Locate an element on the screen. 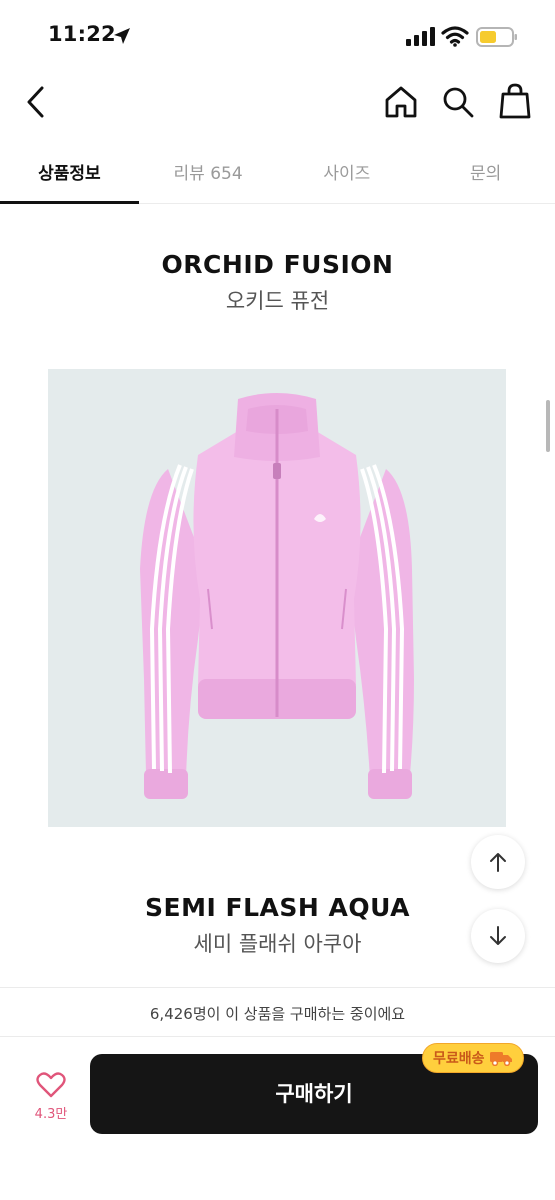 The height and width of the screenshot is (1200, 555). truck-icon is located at coordinates (500, 1059).